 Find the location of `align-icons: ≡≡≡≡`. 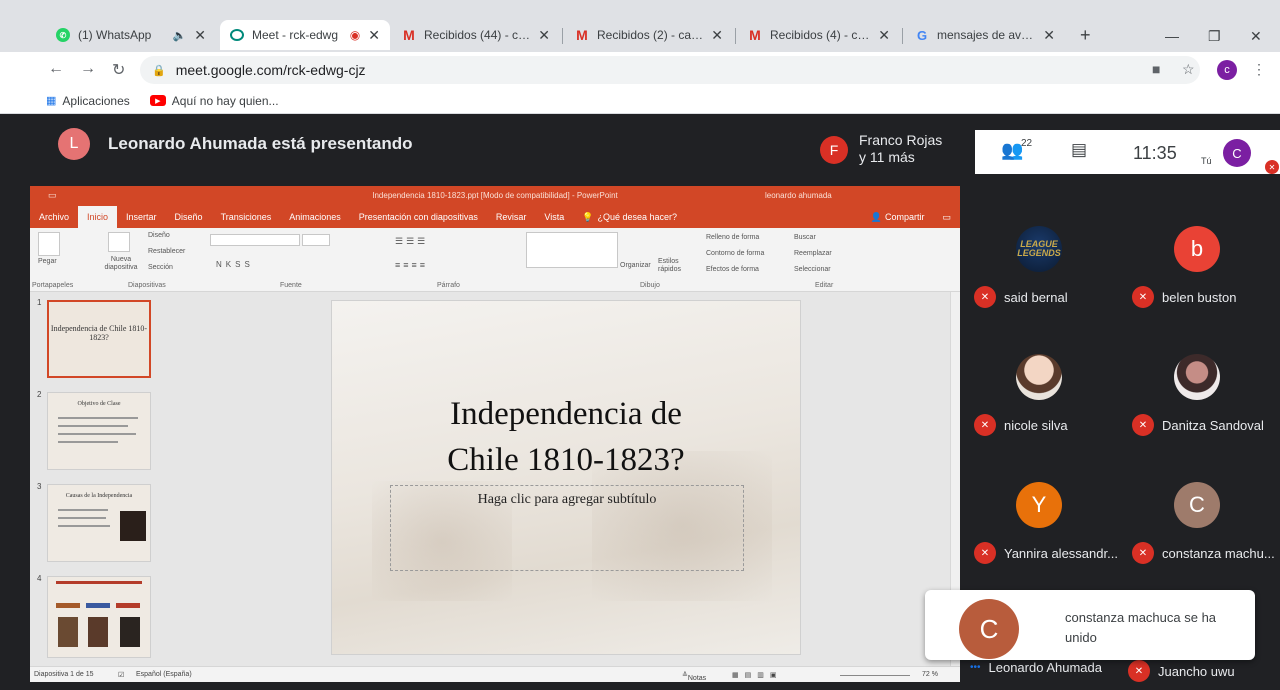

align-icons: ≡≡≡≡ is located at coordinates (411, 265).